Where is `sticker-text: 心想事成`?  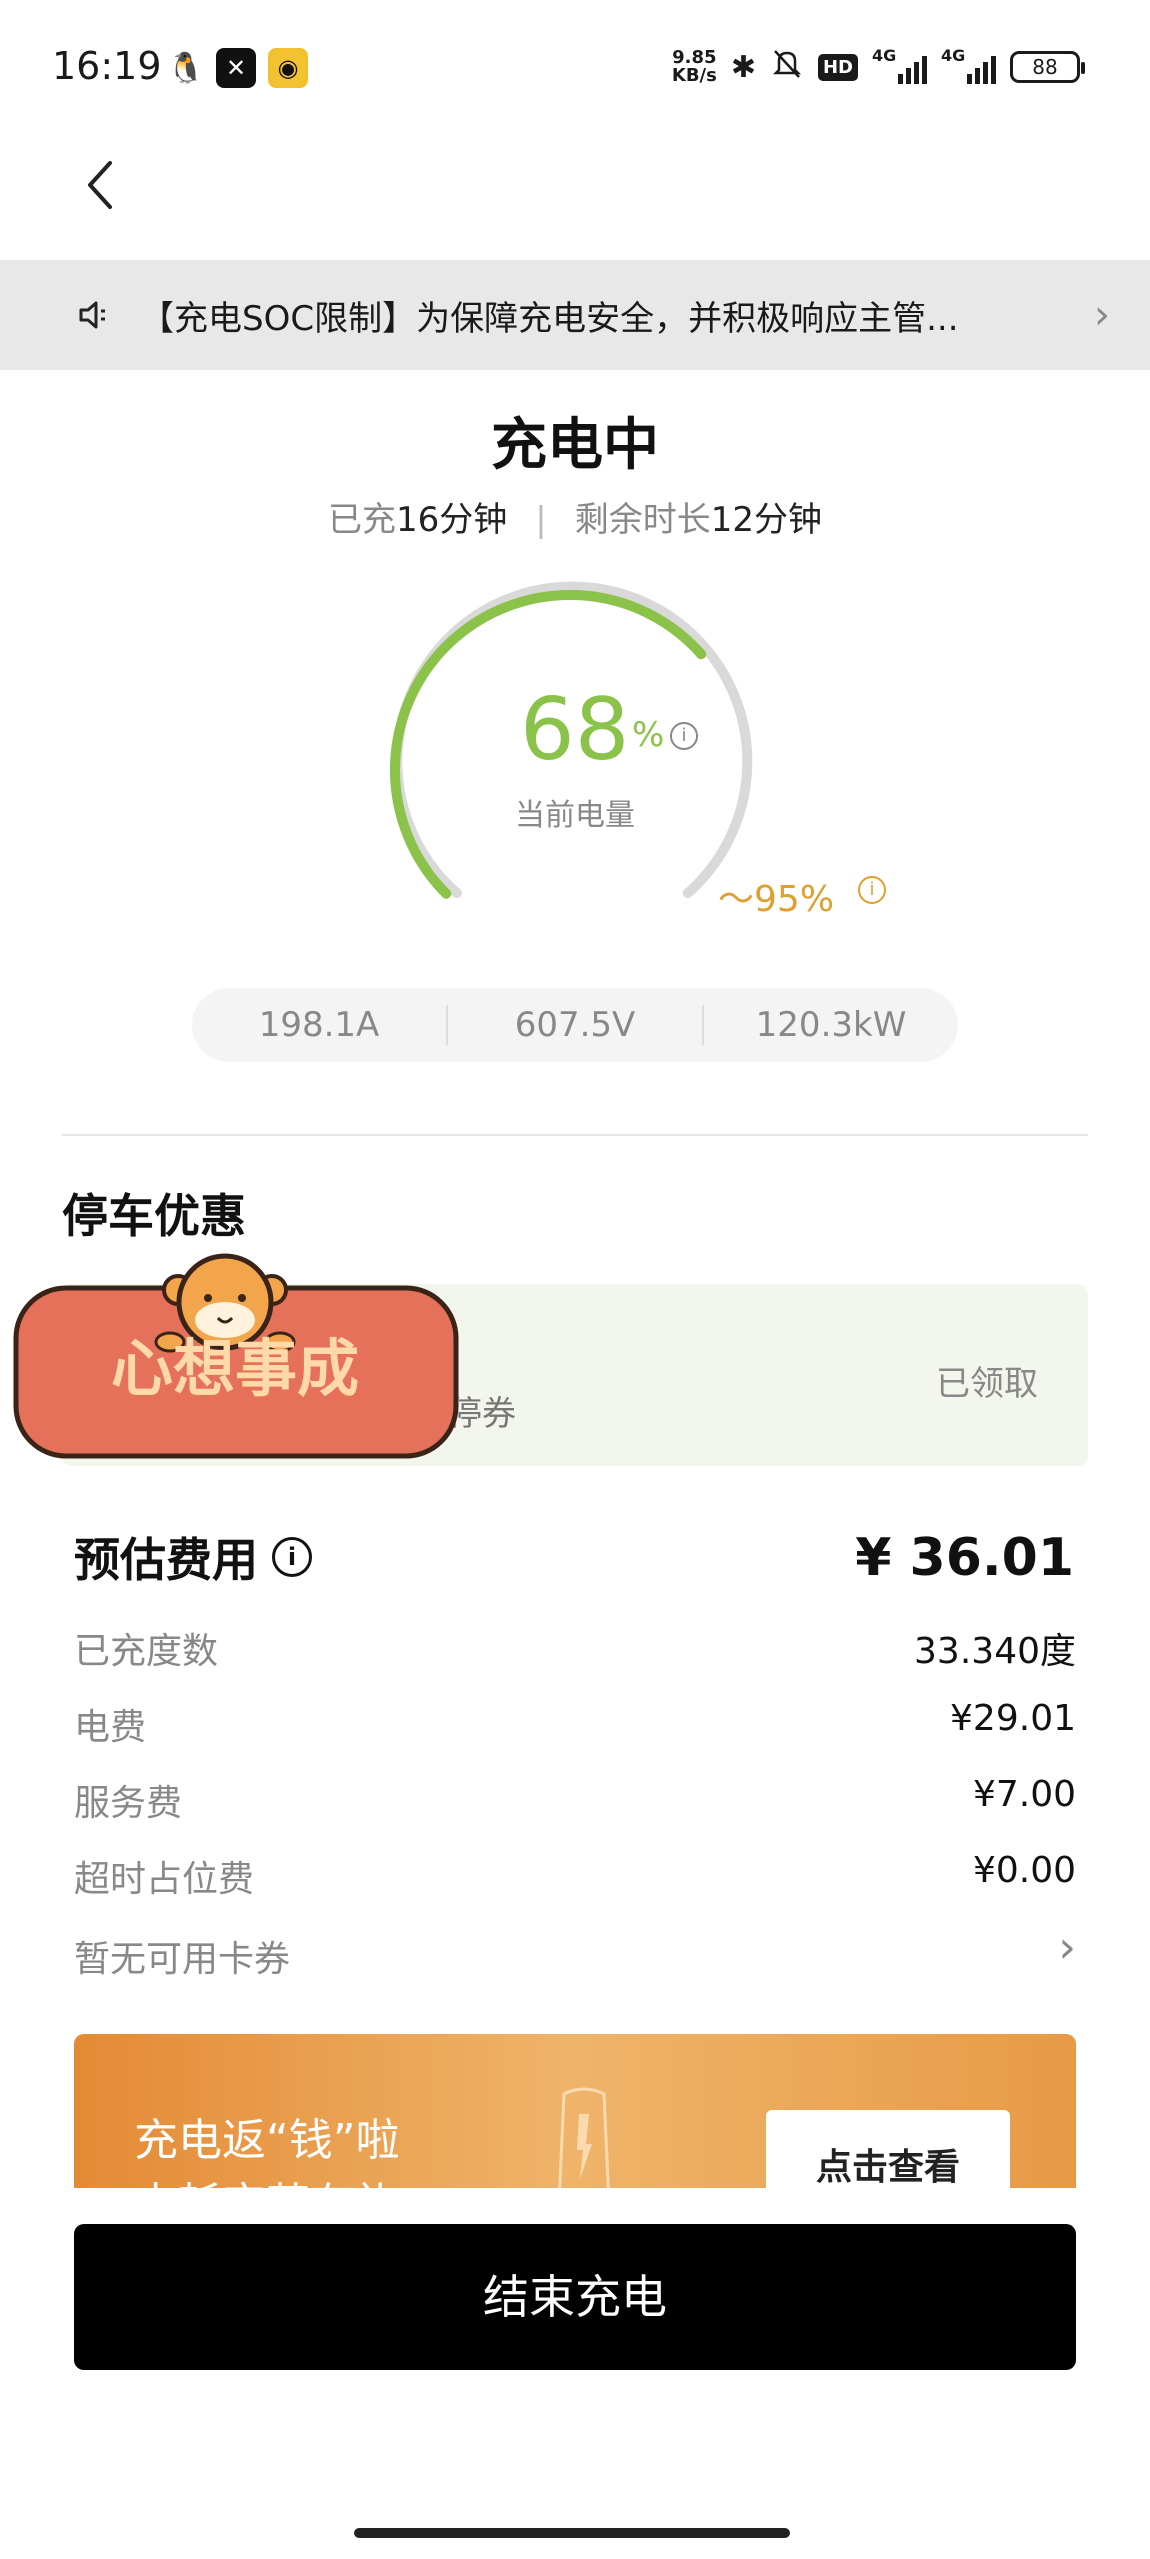
sticker-text: 心想事成 is located at coordinates (235, 1368).